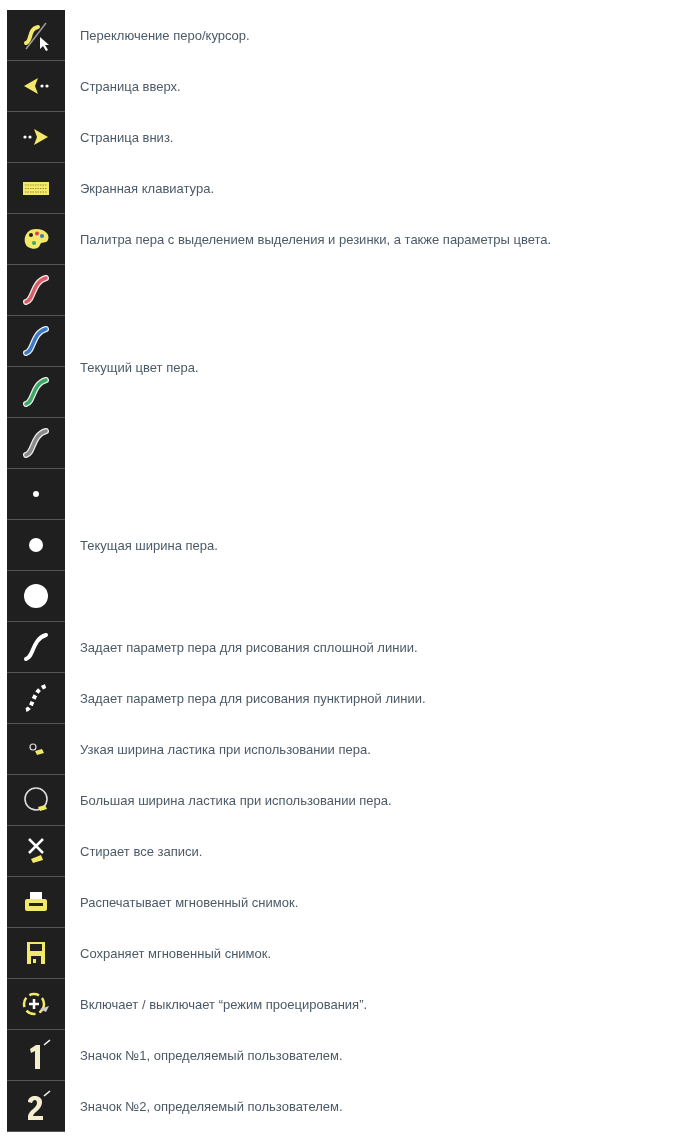 This screenshot has height=1140, width=693. What do you see at coordinates (165, 35) in the screenshot?
I see `icon-description: Переключение перо/курсор.` at bounding box center [165, 35].